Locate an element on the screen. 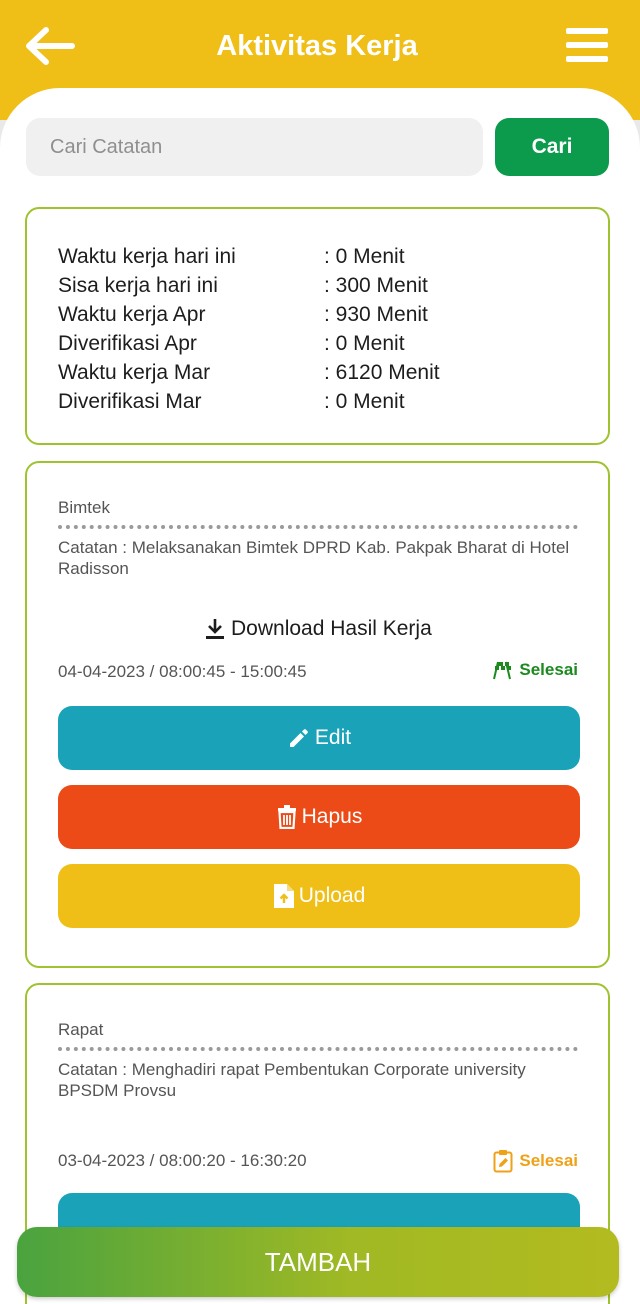 The height and width of the screenshot is (1304, 640). edit-button: Edit is located at coordinates (319, 738).